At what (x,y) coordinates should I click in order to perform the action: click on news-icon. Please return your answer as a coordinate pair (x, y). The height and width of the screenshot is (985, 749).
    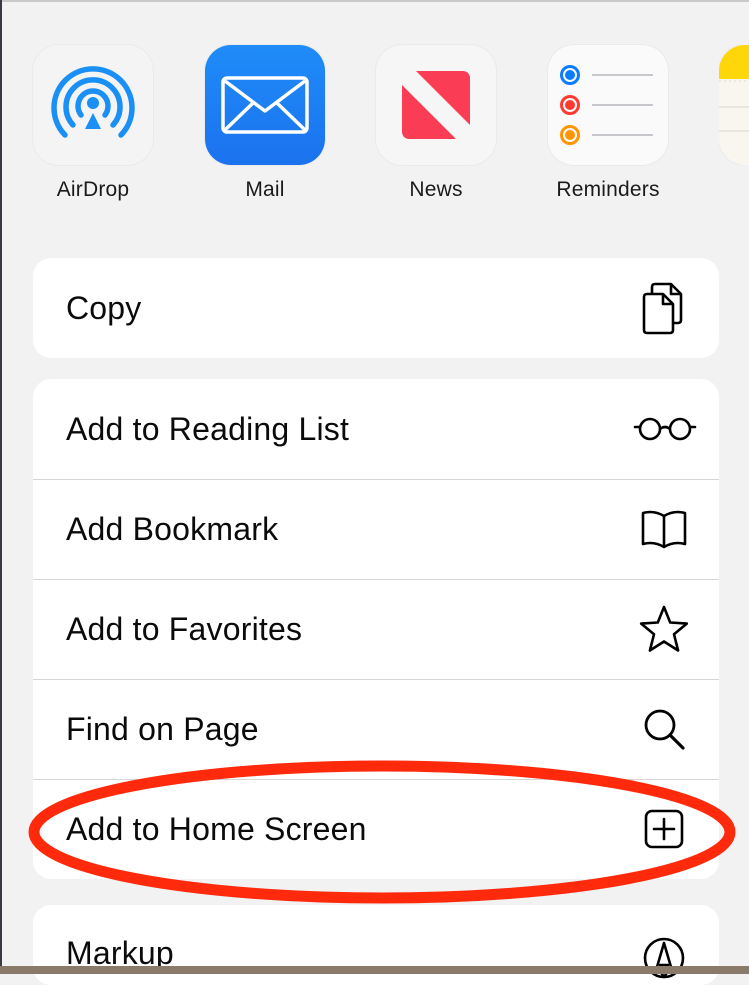
    Looking at the image, I should click on (436, 105).